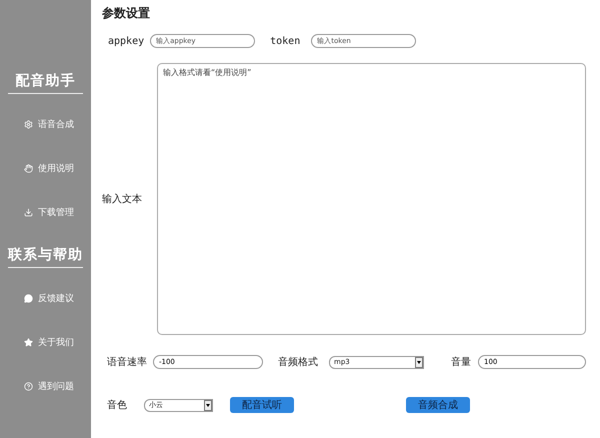 This screenshot has height=438, width=600. I want to click on action-button: 音频合成, so click(438, 405).